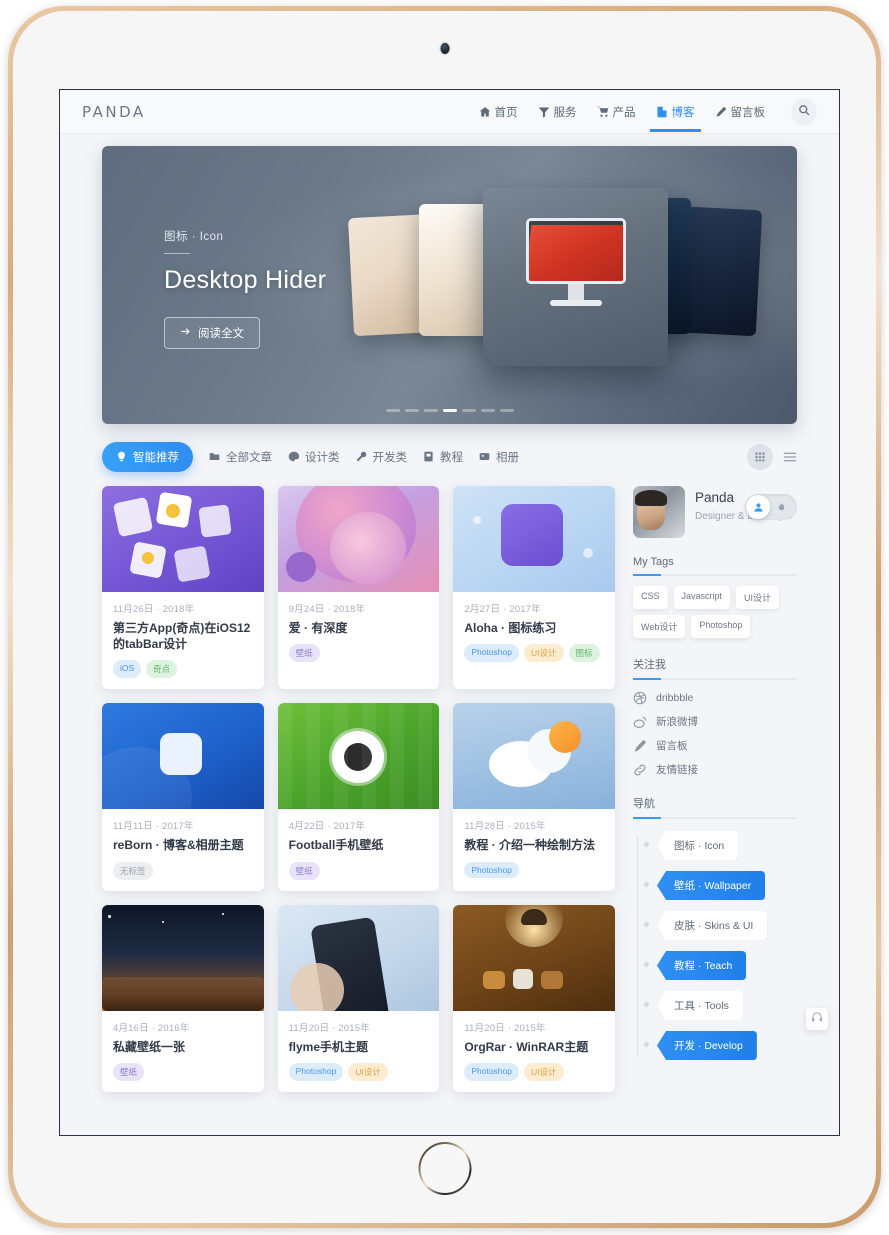 The width and height of the screenshot is (889, 1235). What do you see at coordinates (534, 1047) in the screenshot?
I see `article-card-title: OrgRar · WinRAR主题` at bounding box center [534, 1047].